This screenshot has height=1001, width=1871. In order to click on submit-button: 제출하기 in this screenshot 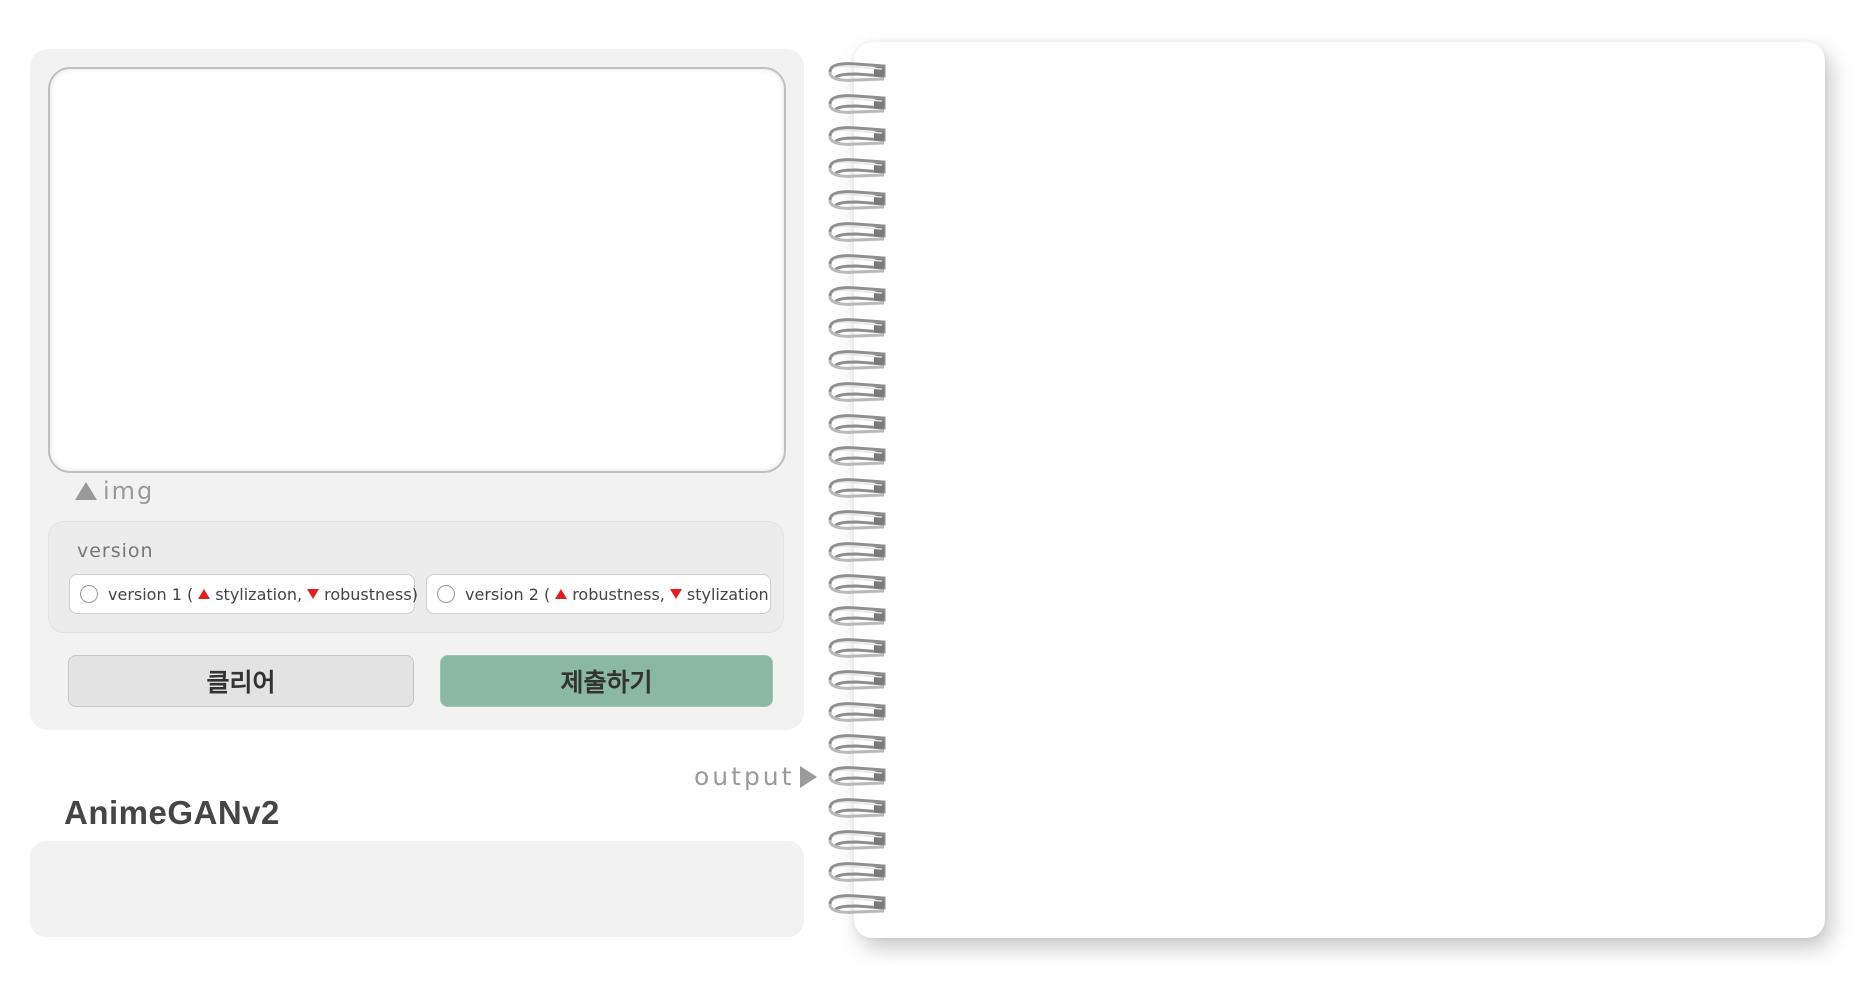, I will do `click(606, 681)`.